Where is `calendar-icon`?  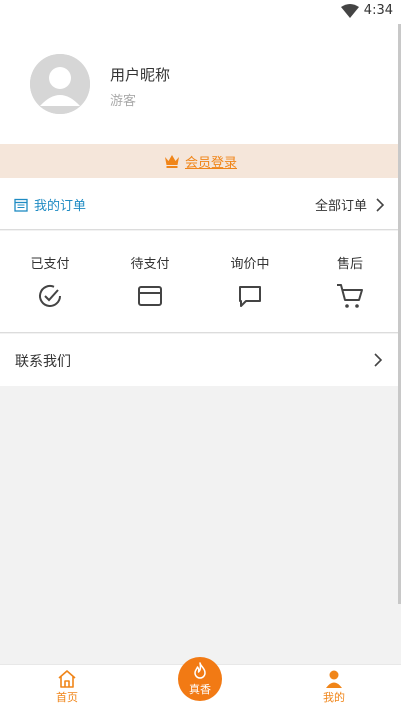 calendar-icon is located at coordinates (21, 205).